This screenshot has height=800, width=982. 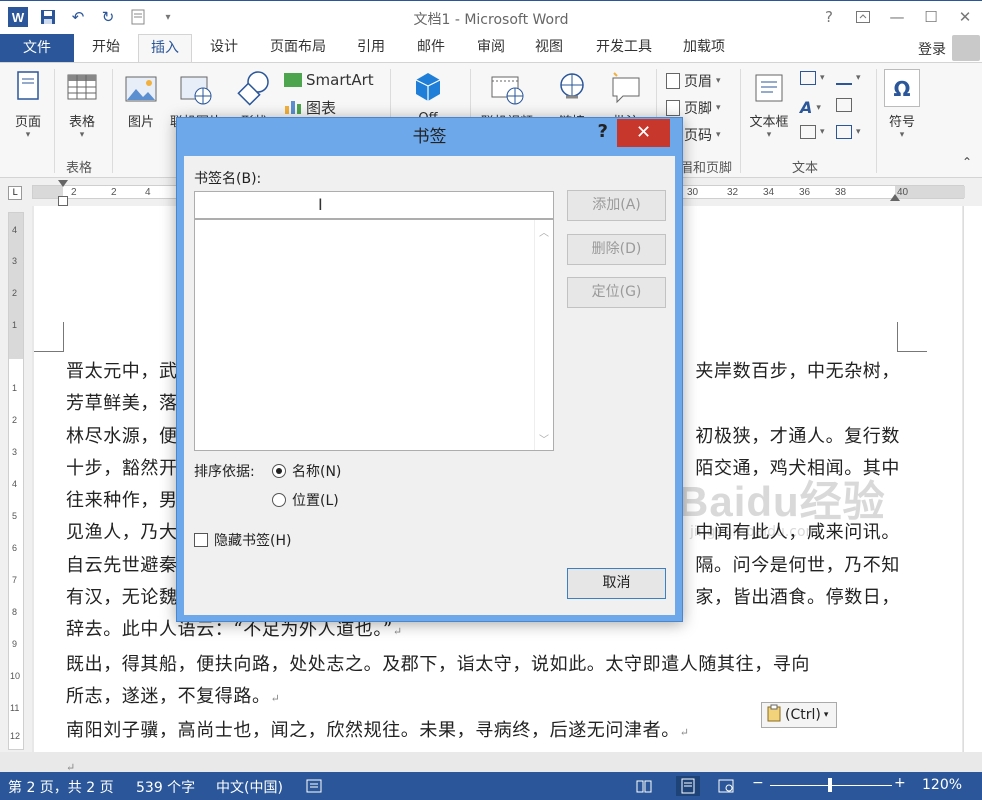 I want to click on avatar, so click(x=966, y=48).